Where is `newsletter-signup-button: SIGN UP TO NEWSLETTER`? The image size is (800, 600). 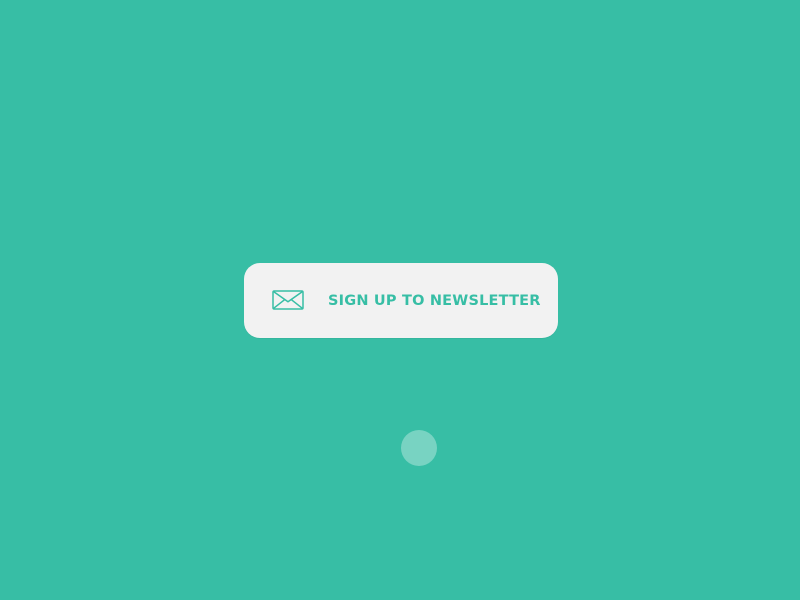 newsletter-signup-button: SIGN UP TO NEWSLETTER is located at coordinates (401, 300).